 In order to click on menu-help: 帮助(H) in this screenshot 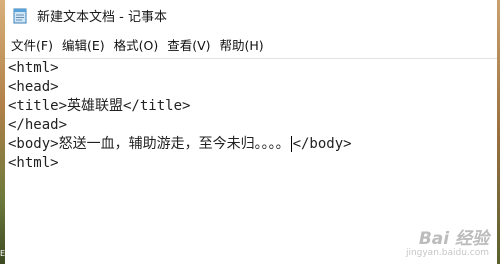, I will do `click(242, 44)`.